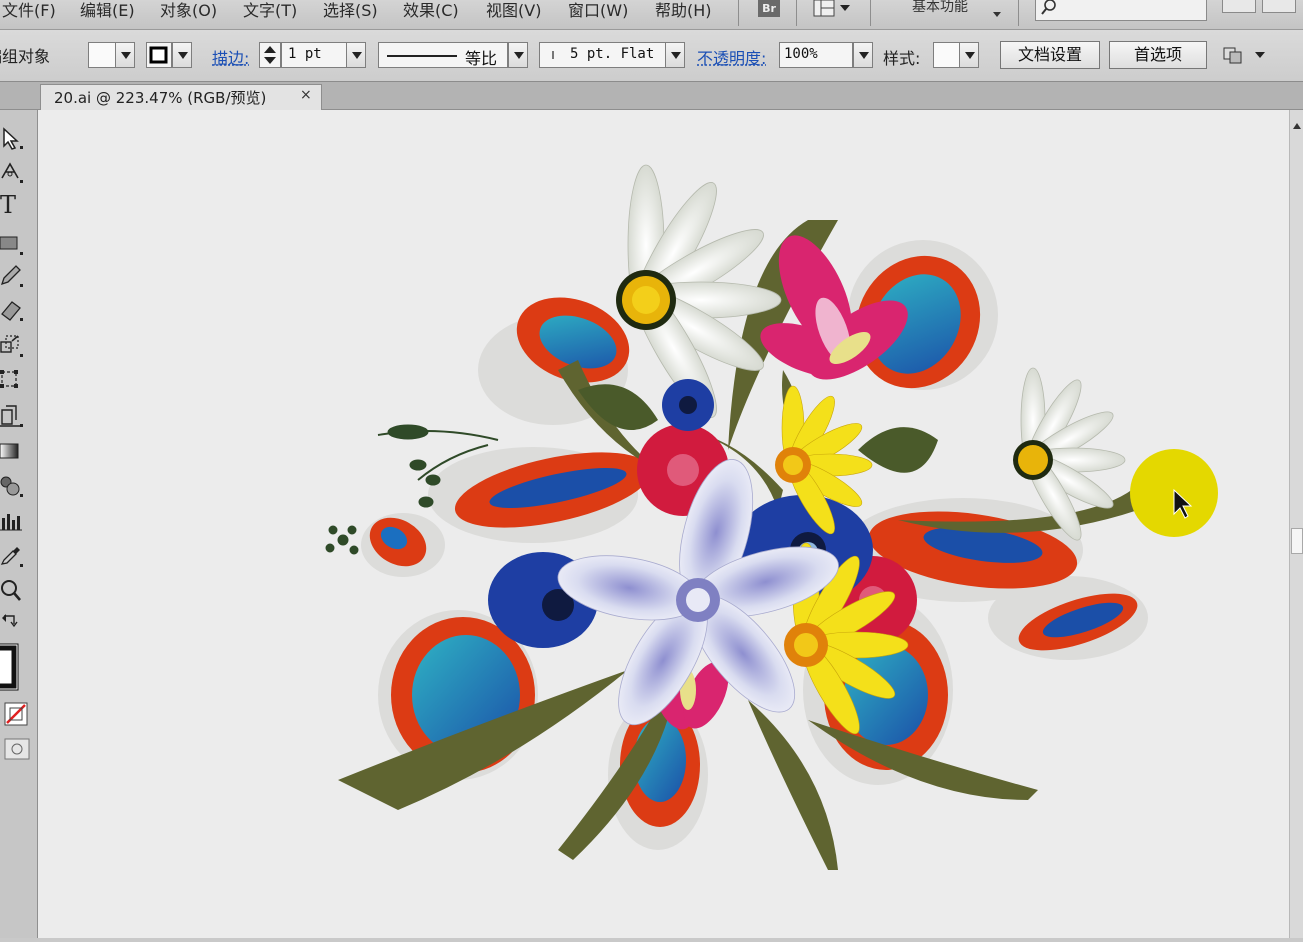 This screenshot has height=942, width=1303. I want to click on opacity-input: 100%, so click(816, 55).